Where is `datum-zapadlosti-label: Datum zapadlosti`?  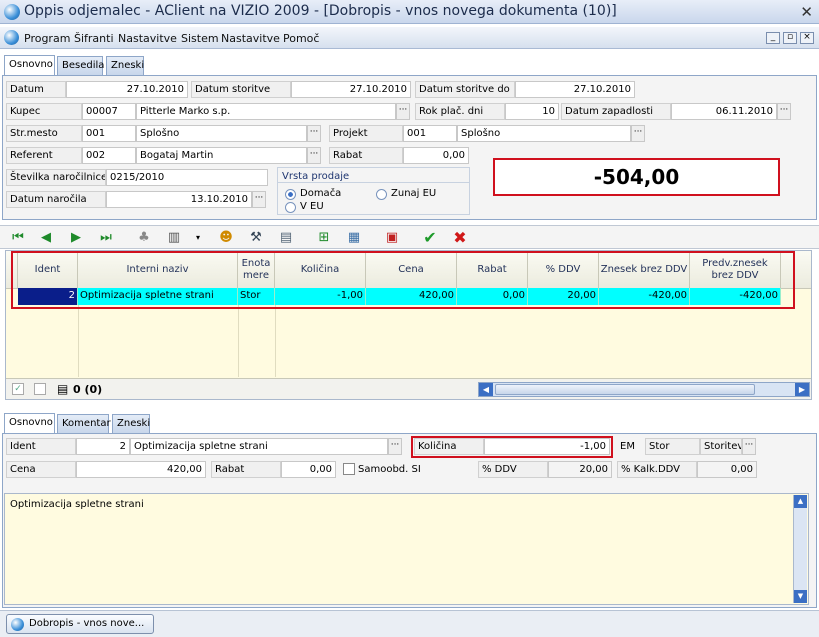
datum-zapadlosti-label: Datum zapadlosti is located at coordinates (616, 111).